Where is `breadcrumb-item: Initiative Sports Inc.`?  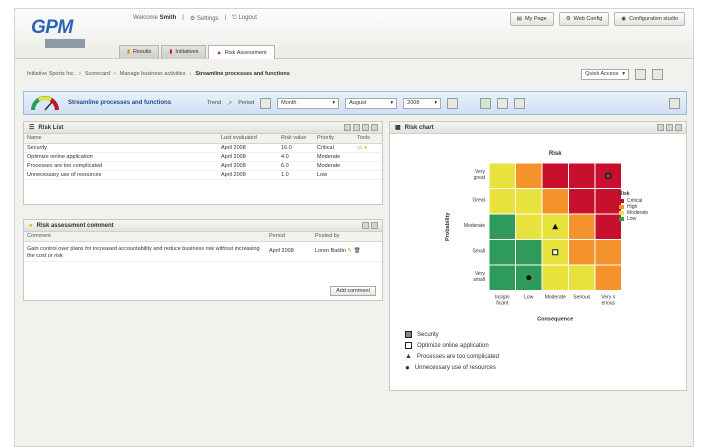 breadcrumb-item: Initiative Sports Inc. is located at coordinates (51, 74).